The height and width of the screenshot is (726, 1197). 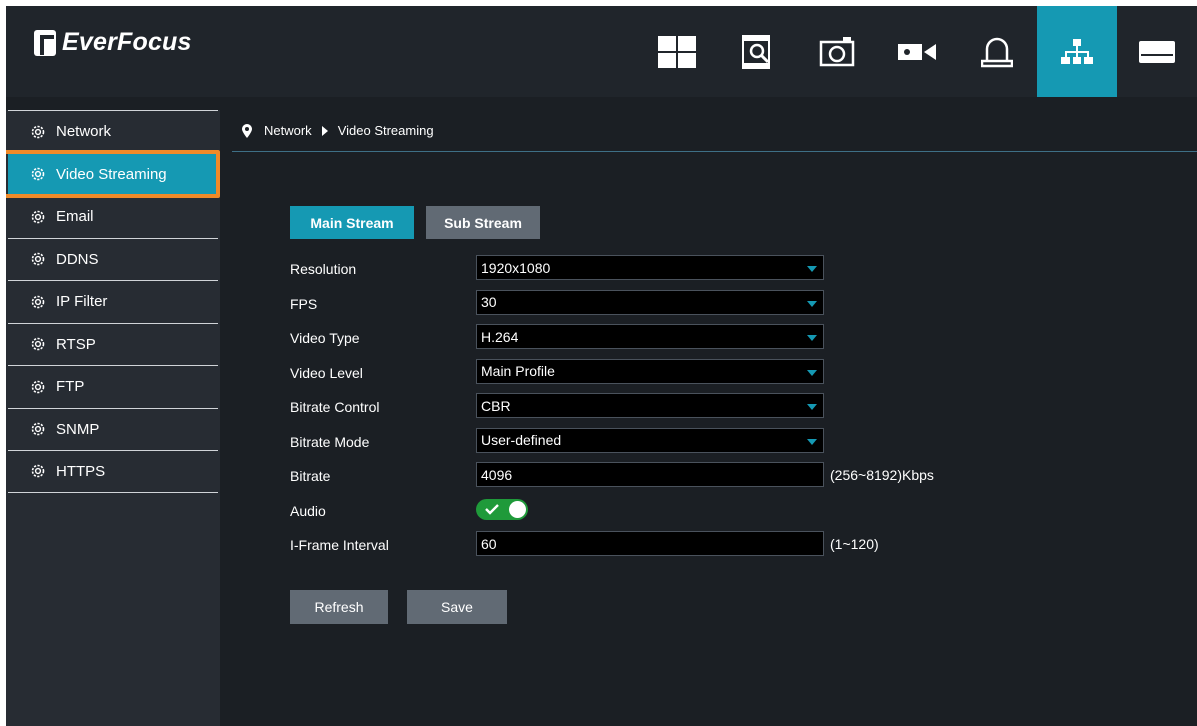 I want to click on bitrate-mode-label: Bitrate Mode, so click(x=330, y=441).